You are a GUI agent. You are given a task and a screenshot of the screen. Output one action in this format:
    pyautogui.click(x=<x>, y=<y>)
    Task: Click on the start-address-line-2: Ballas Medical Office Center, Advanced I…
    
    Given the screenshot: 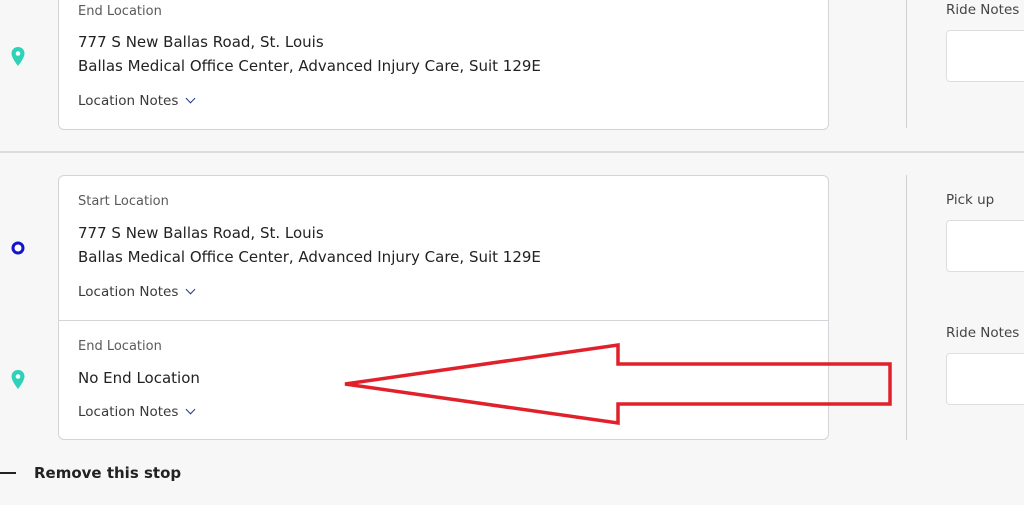 What is the action you would take?
    pyautogui.click(x=309, y=257)
    